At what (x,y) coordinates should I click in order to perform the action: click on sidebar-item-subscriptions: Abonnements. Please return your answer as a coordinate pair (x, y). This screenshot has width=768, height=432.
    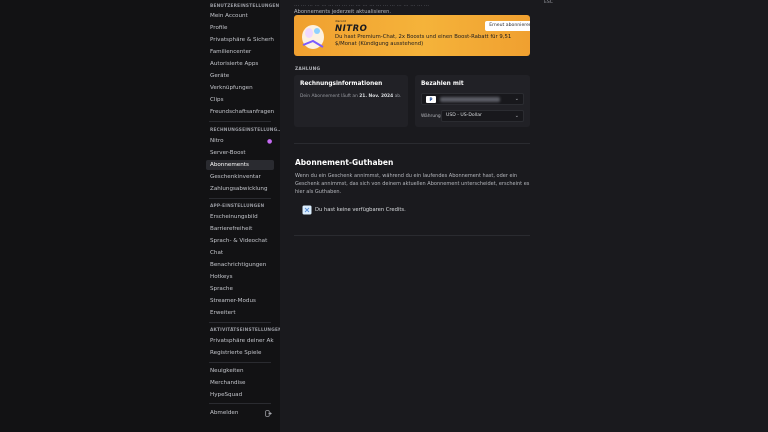
    Looking at the image, I should click on (240, 165).